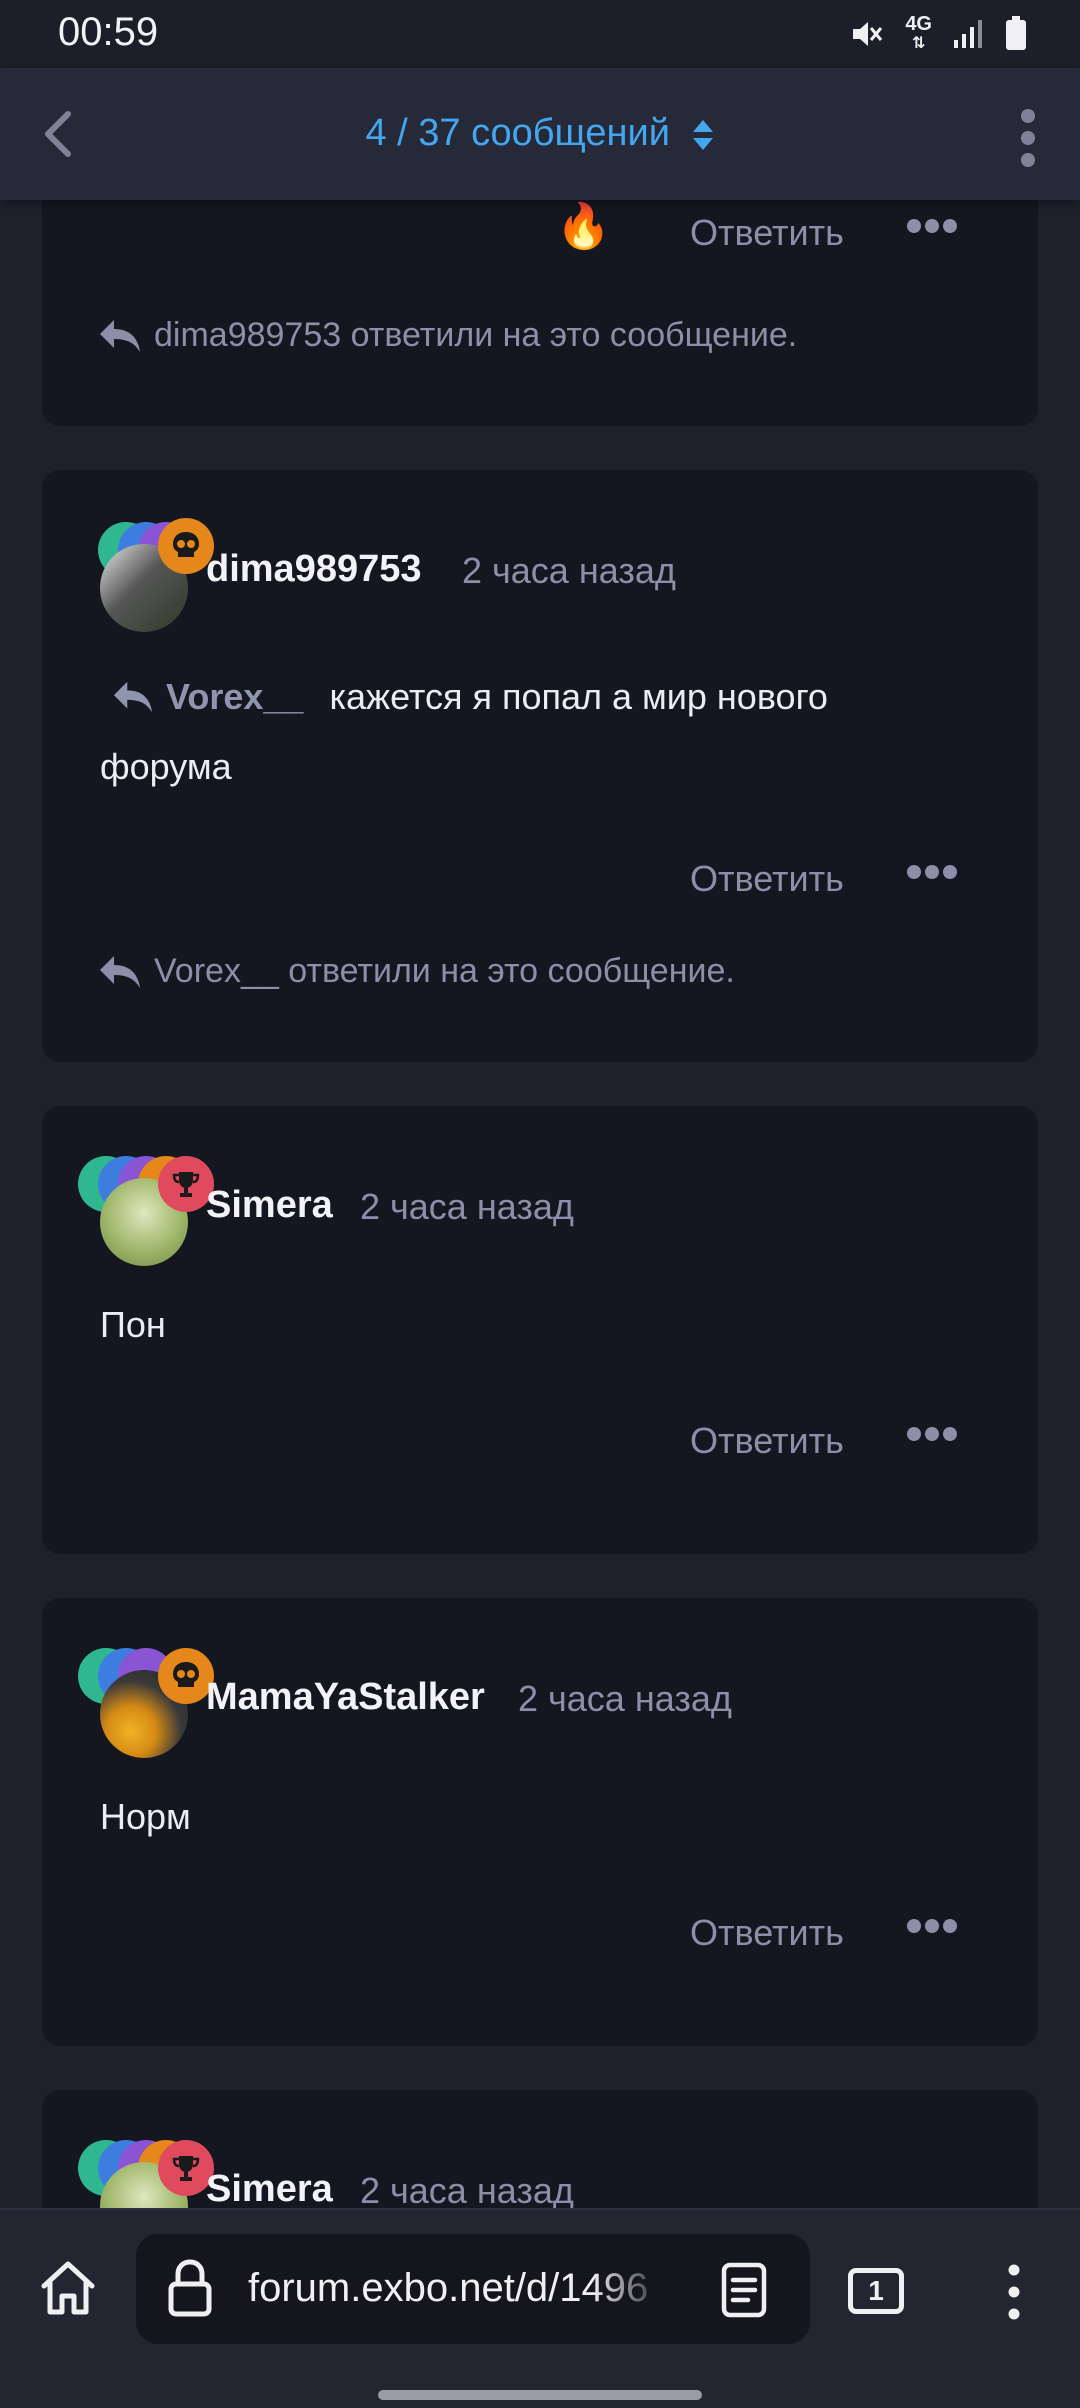 Image resolution: width=1080 pixels, height=2408 pixels. What do you see at coordinates (448, 2288) in the screenshot?
I see `url-text: forum.exbo.net/d/1496` at bounding box center [448, 2288].